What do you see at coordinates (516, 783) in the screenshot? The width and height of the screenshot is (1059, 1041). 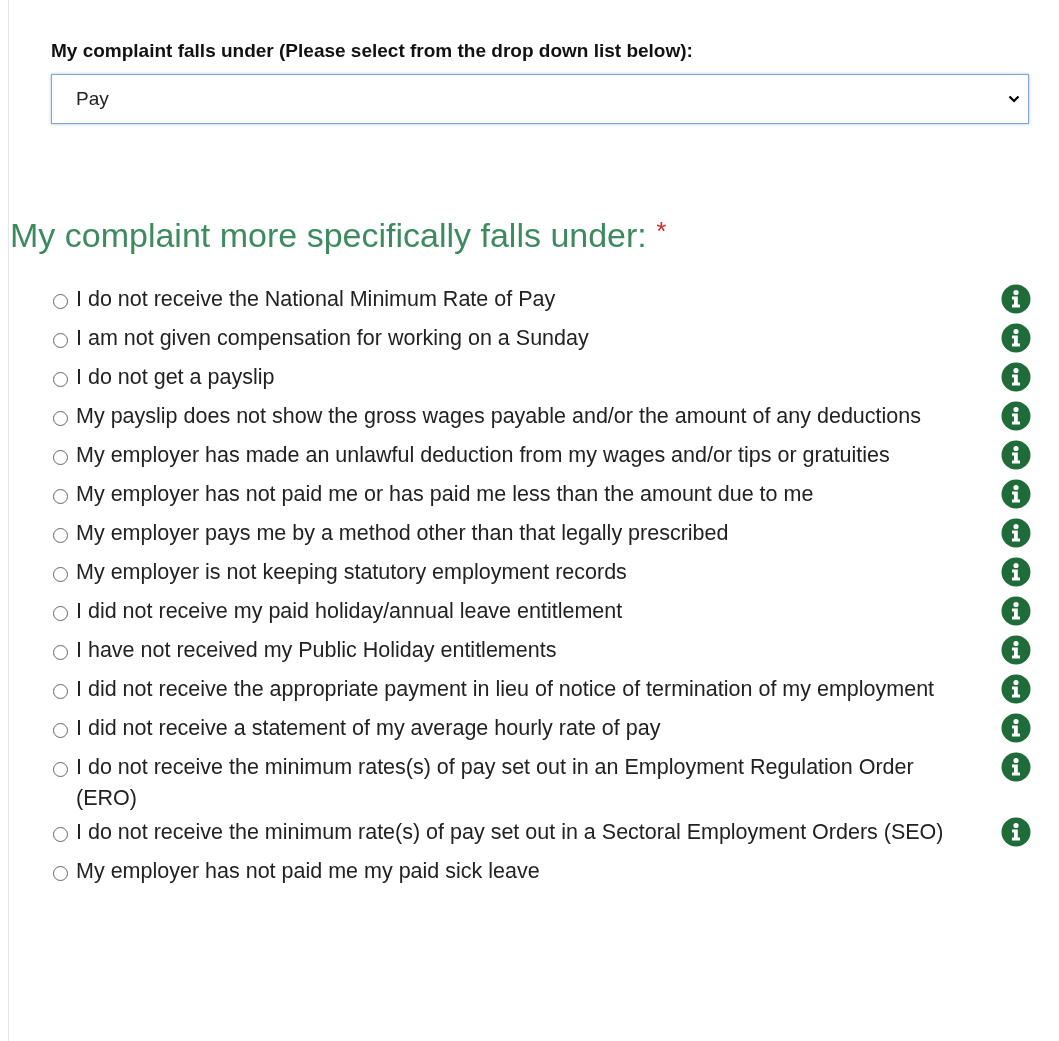 I see `option-label: I do not receive the minimum rates(s) of pay set out in an Employment Regulation Order (ERO)` at bounding box center [516, 783].